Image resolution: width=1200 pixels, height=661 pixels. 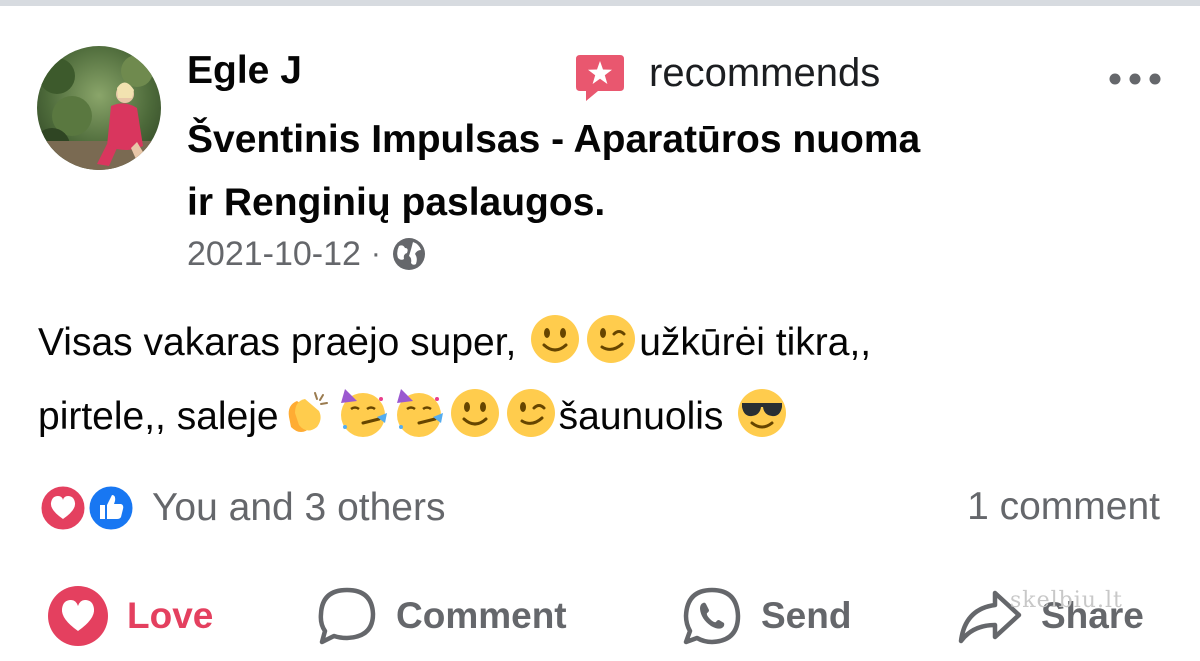 I want to click on post-text-line2: pirtele,, saleje šaunuolis, so click(x=593, y=417).